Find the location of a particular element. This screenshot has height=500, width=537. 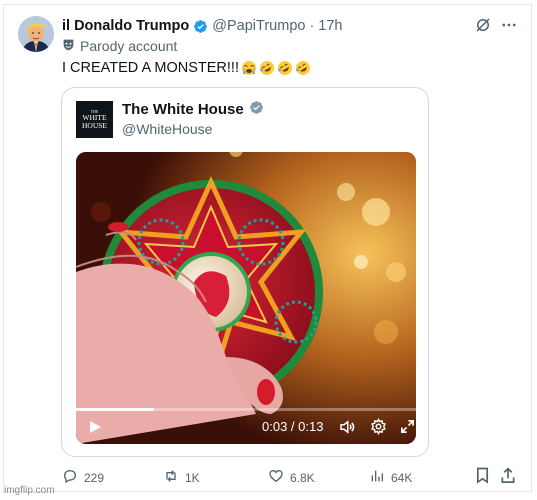

imgflip-watermark: imgflip.com is located at coordinates (29, 490).